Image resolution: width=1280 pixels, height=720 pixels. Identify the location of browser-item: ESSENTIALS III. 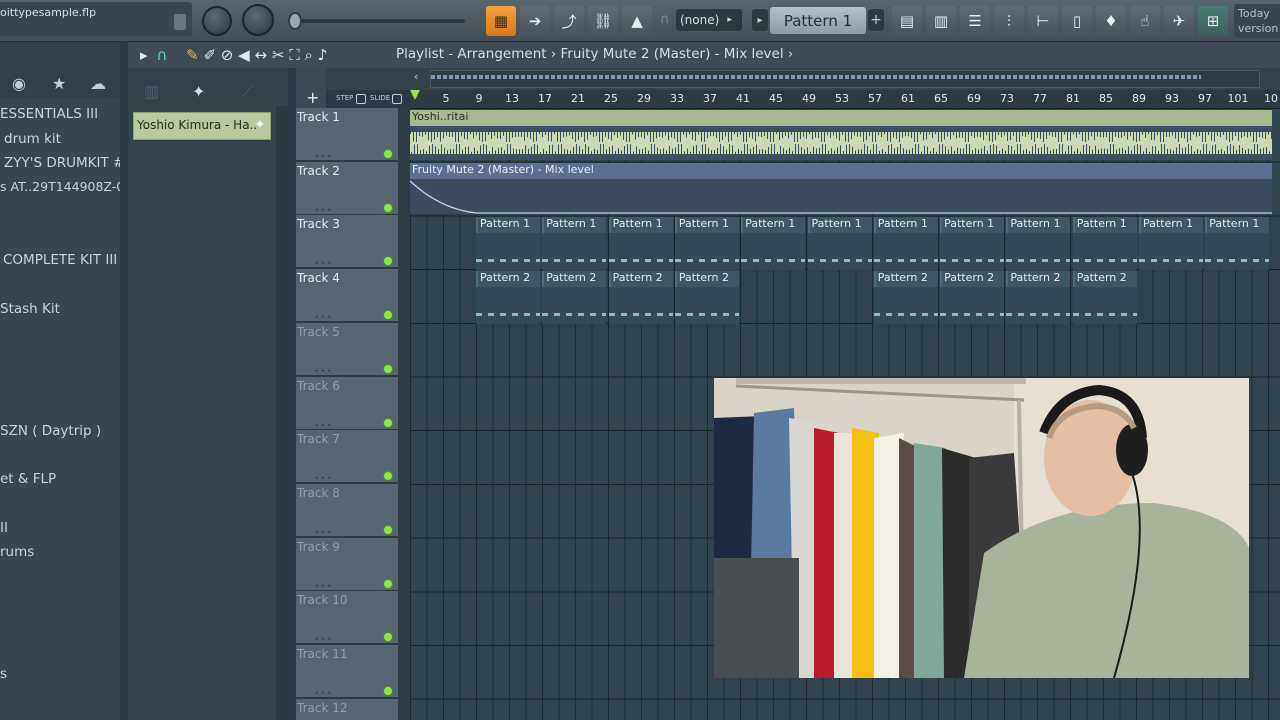
(49, 114).